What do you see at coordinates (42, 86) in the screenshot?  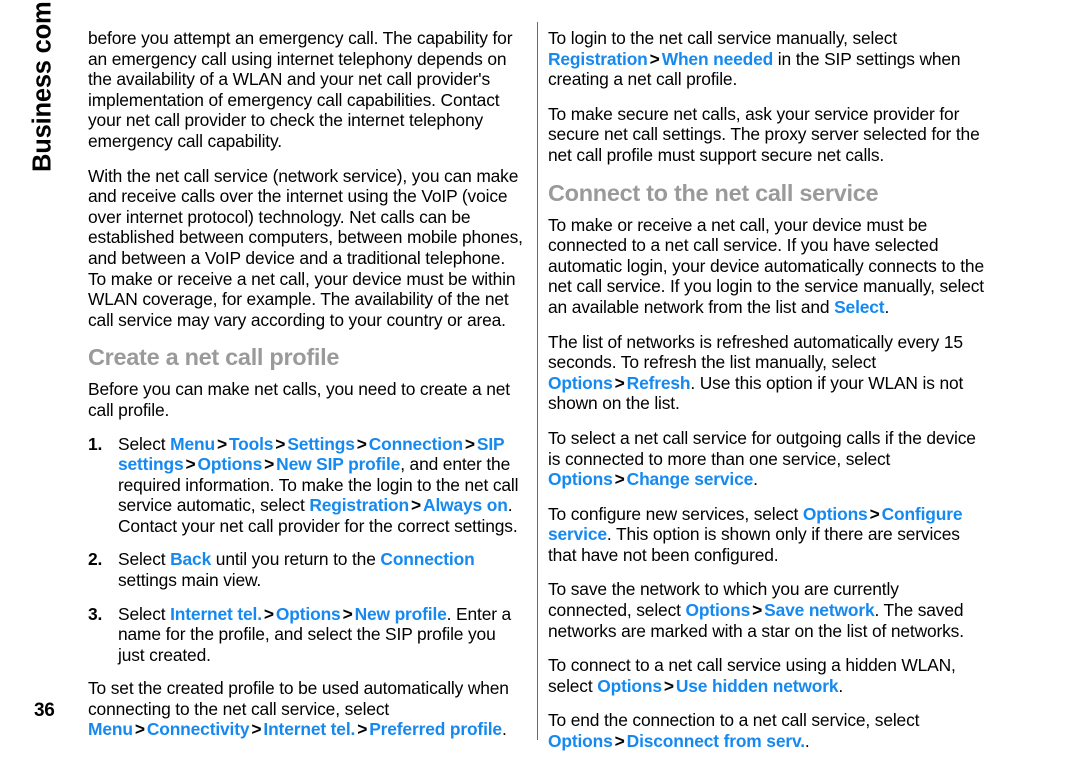 I see `running-head-text: Business communications` at bounding box center [42, 86].